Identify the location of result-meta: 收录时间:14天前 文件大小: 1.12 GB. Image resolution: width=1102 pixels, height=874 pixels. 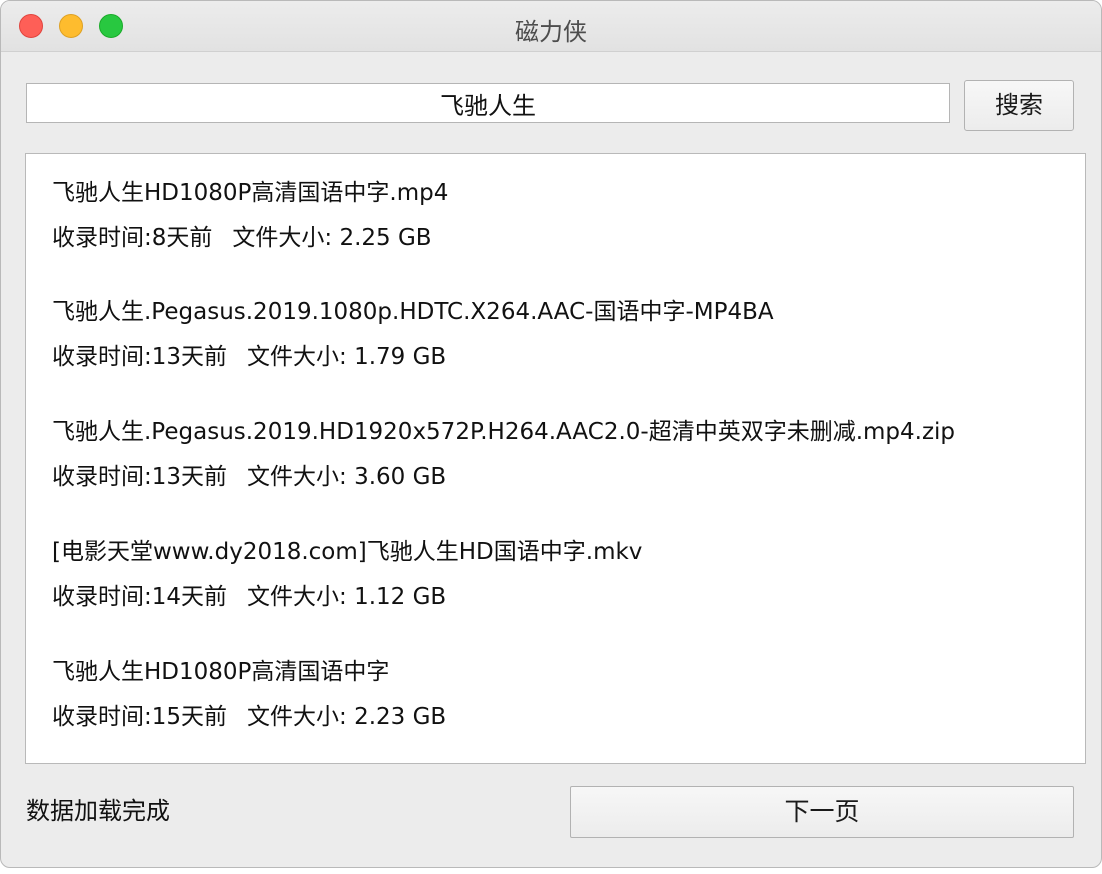
(249, 597).